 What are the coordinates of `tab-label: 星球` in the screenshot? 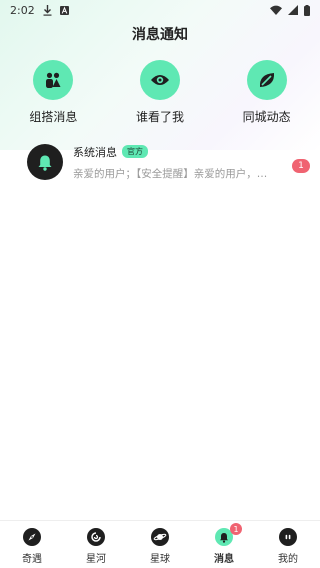 It's located at (160, 559).